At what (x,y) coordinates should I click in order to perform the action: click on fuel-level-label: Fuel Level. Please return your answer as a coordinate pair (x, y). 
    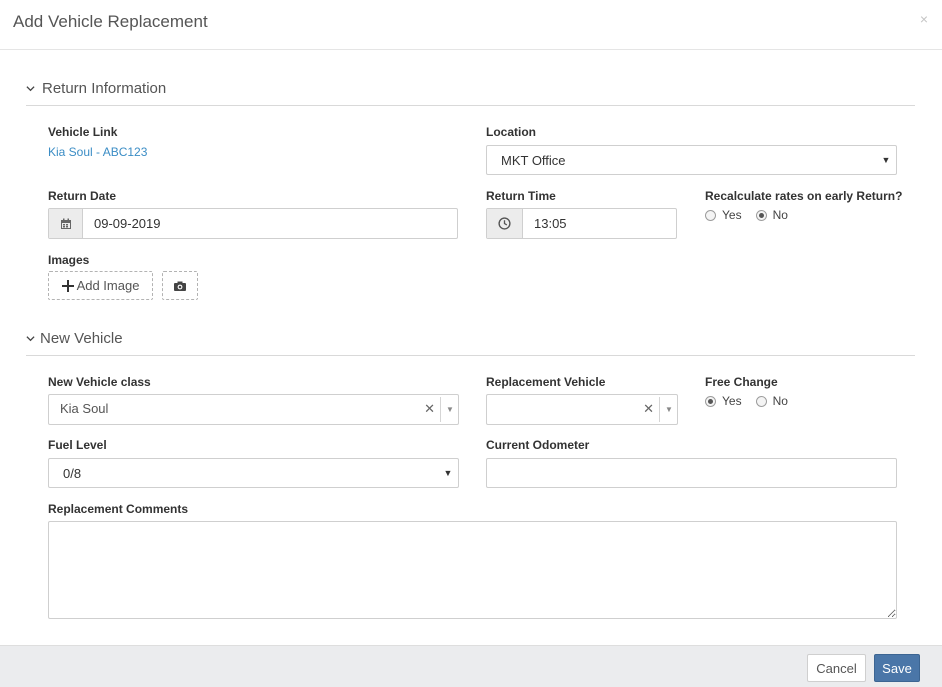
    Looking at the image, I should click on (77, 445).